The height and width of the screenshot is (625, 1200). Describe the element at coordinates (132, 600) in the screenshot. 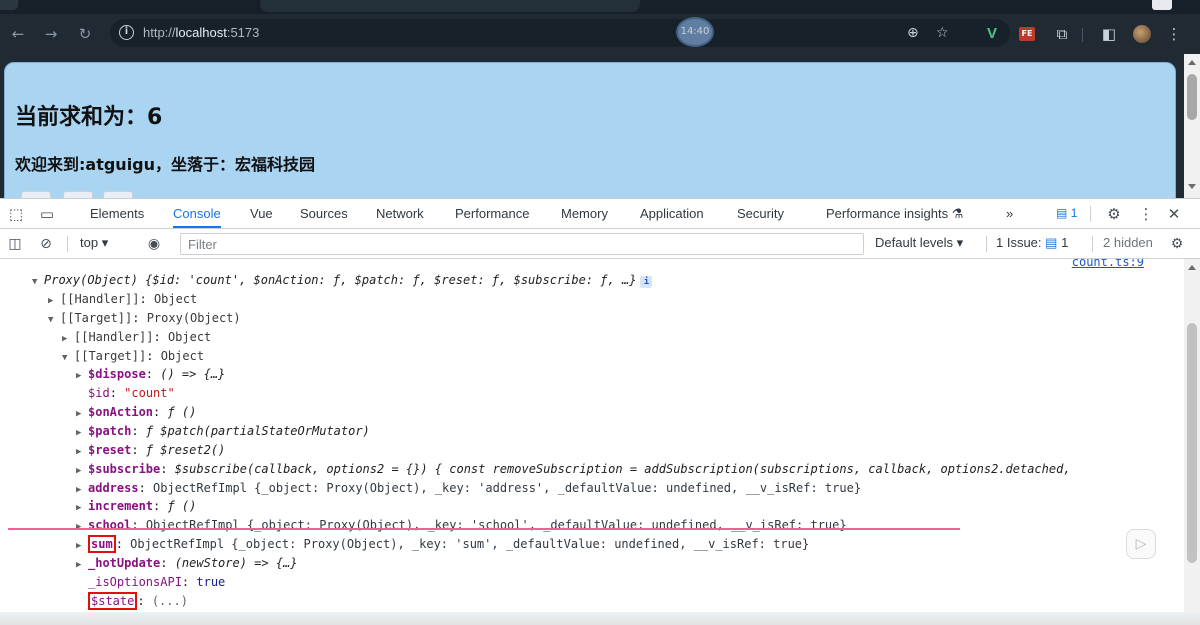

I see `tree-row: $state: (...)` at that location.